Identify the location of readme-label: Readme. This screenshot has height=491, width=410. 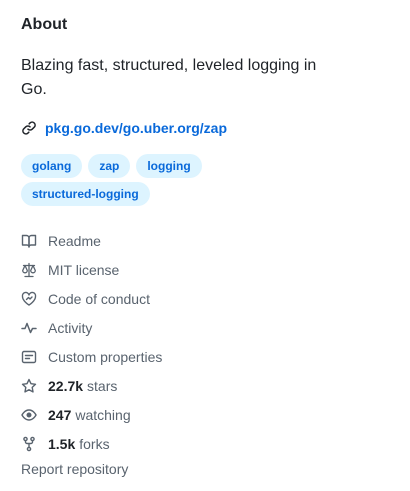
(74, 240).